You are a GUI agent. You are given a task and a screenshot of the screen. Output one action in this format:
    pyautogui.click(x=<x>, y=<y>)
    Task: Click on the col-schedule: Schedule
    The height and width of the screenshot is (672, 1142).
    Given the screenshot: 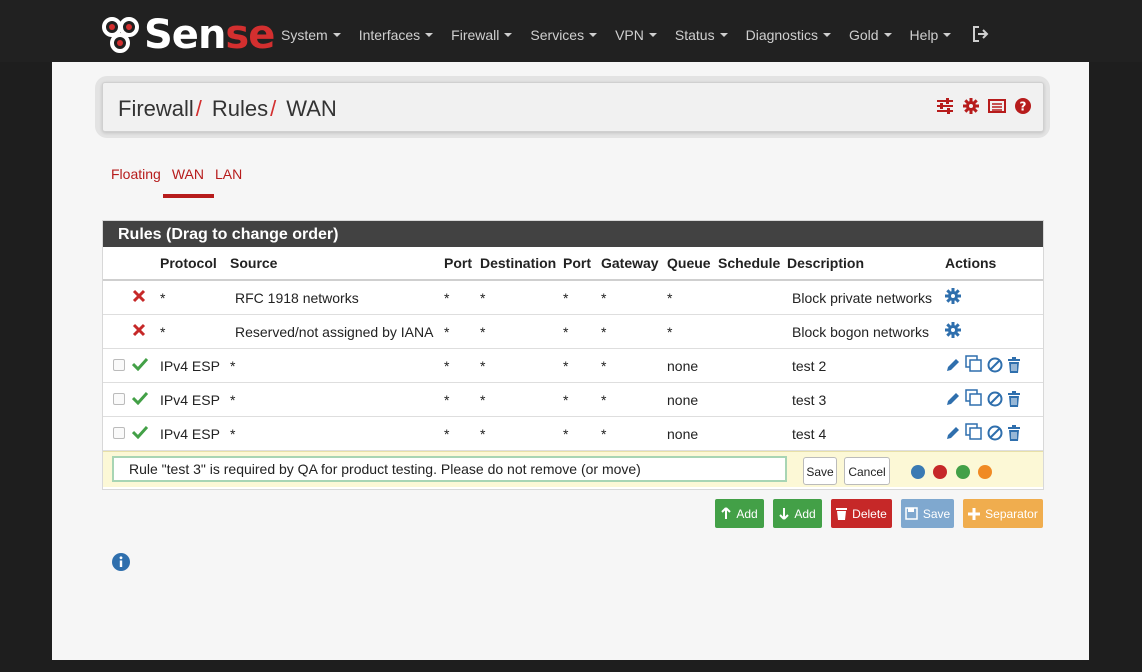 What is the action you would take?
    pyautogui.click(x=749, y=264)
    